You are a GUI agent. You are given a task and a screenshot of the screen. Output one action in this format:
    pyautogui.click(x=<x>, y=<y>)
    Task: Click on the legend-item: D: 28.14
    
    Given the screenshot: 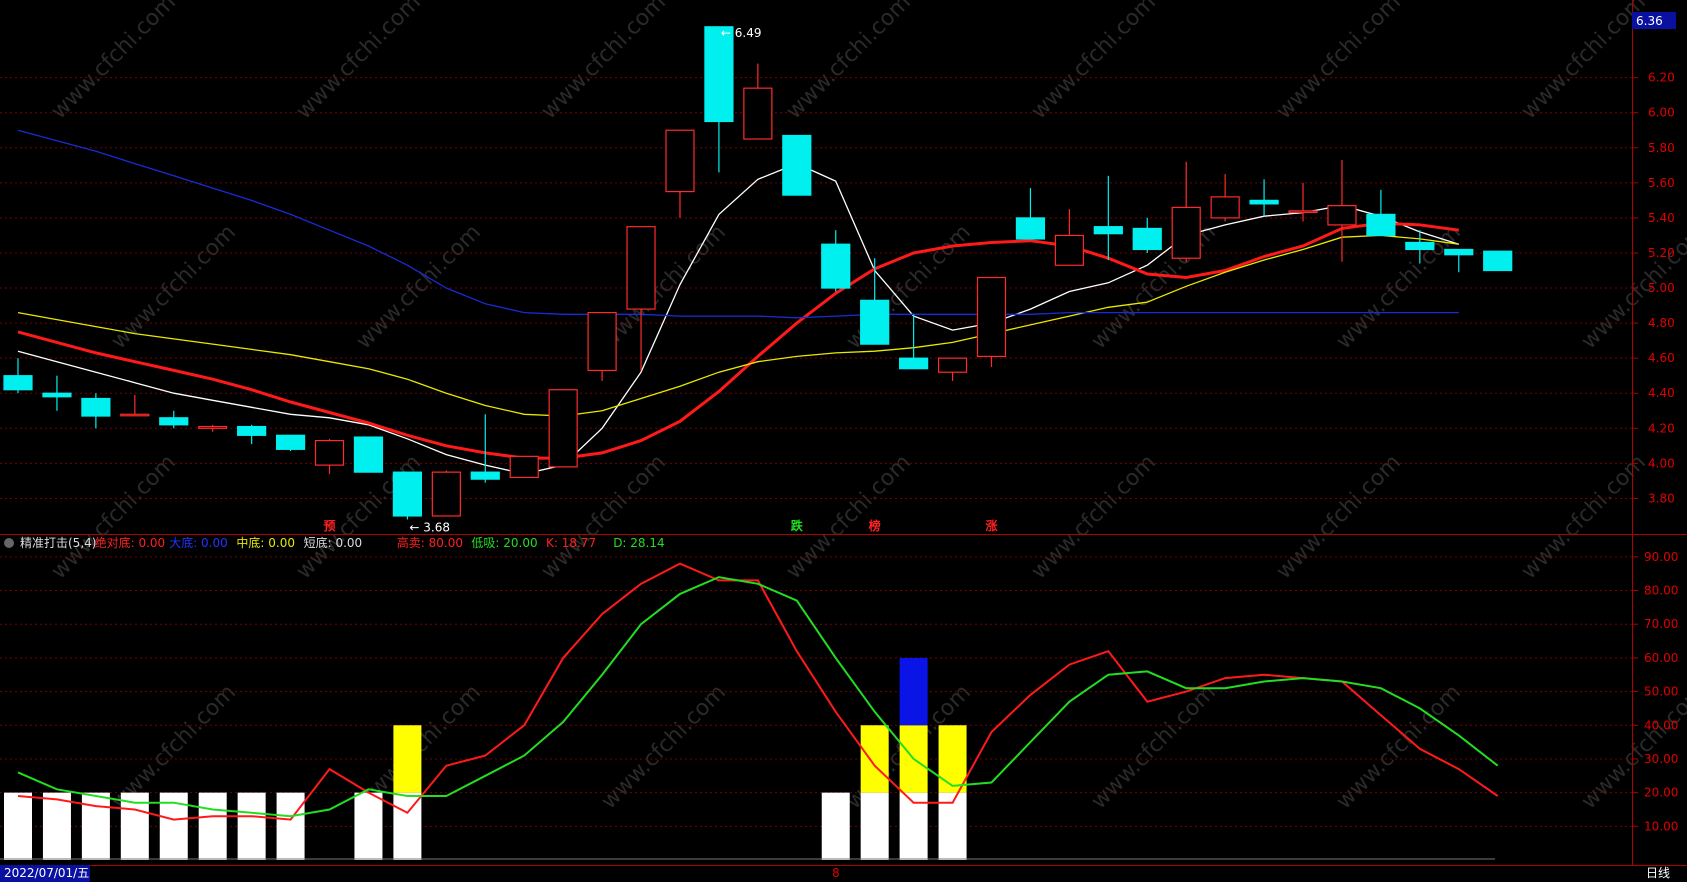 What is the action you would take?
    pyautogui.click(x=638, y=543)
    